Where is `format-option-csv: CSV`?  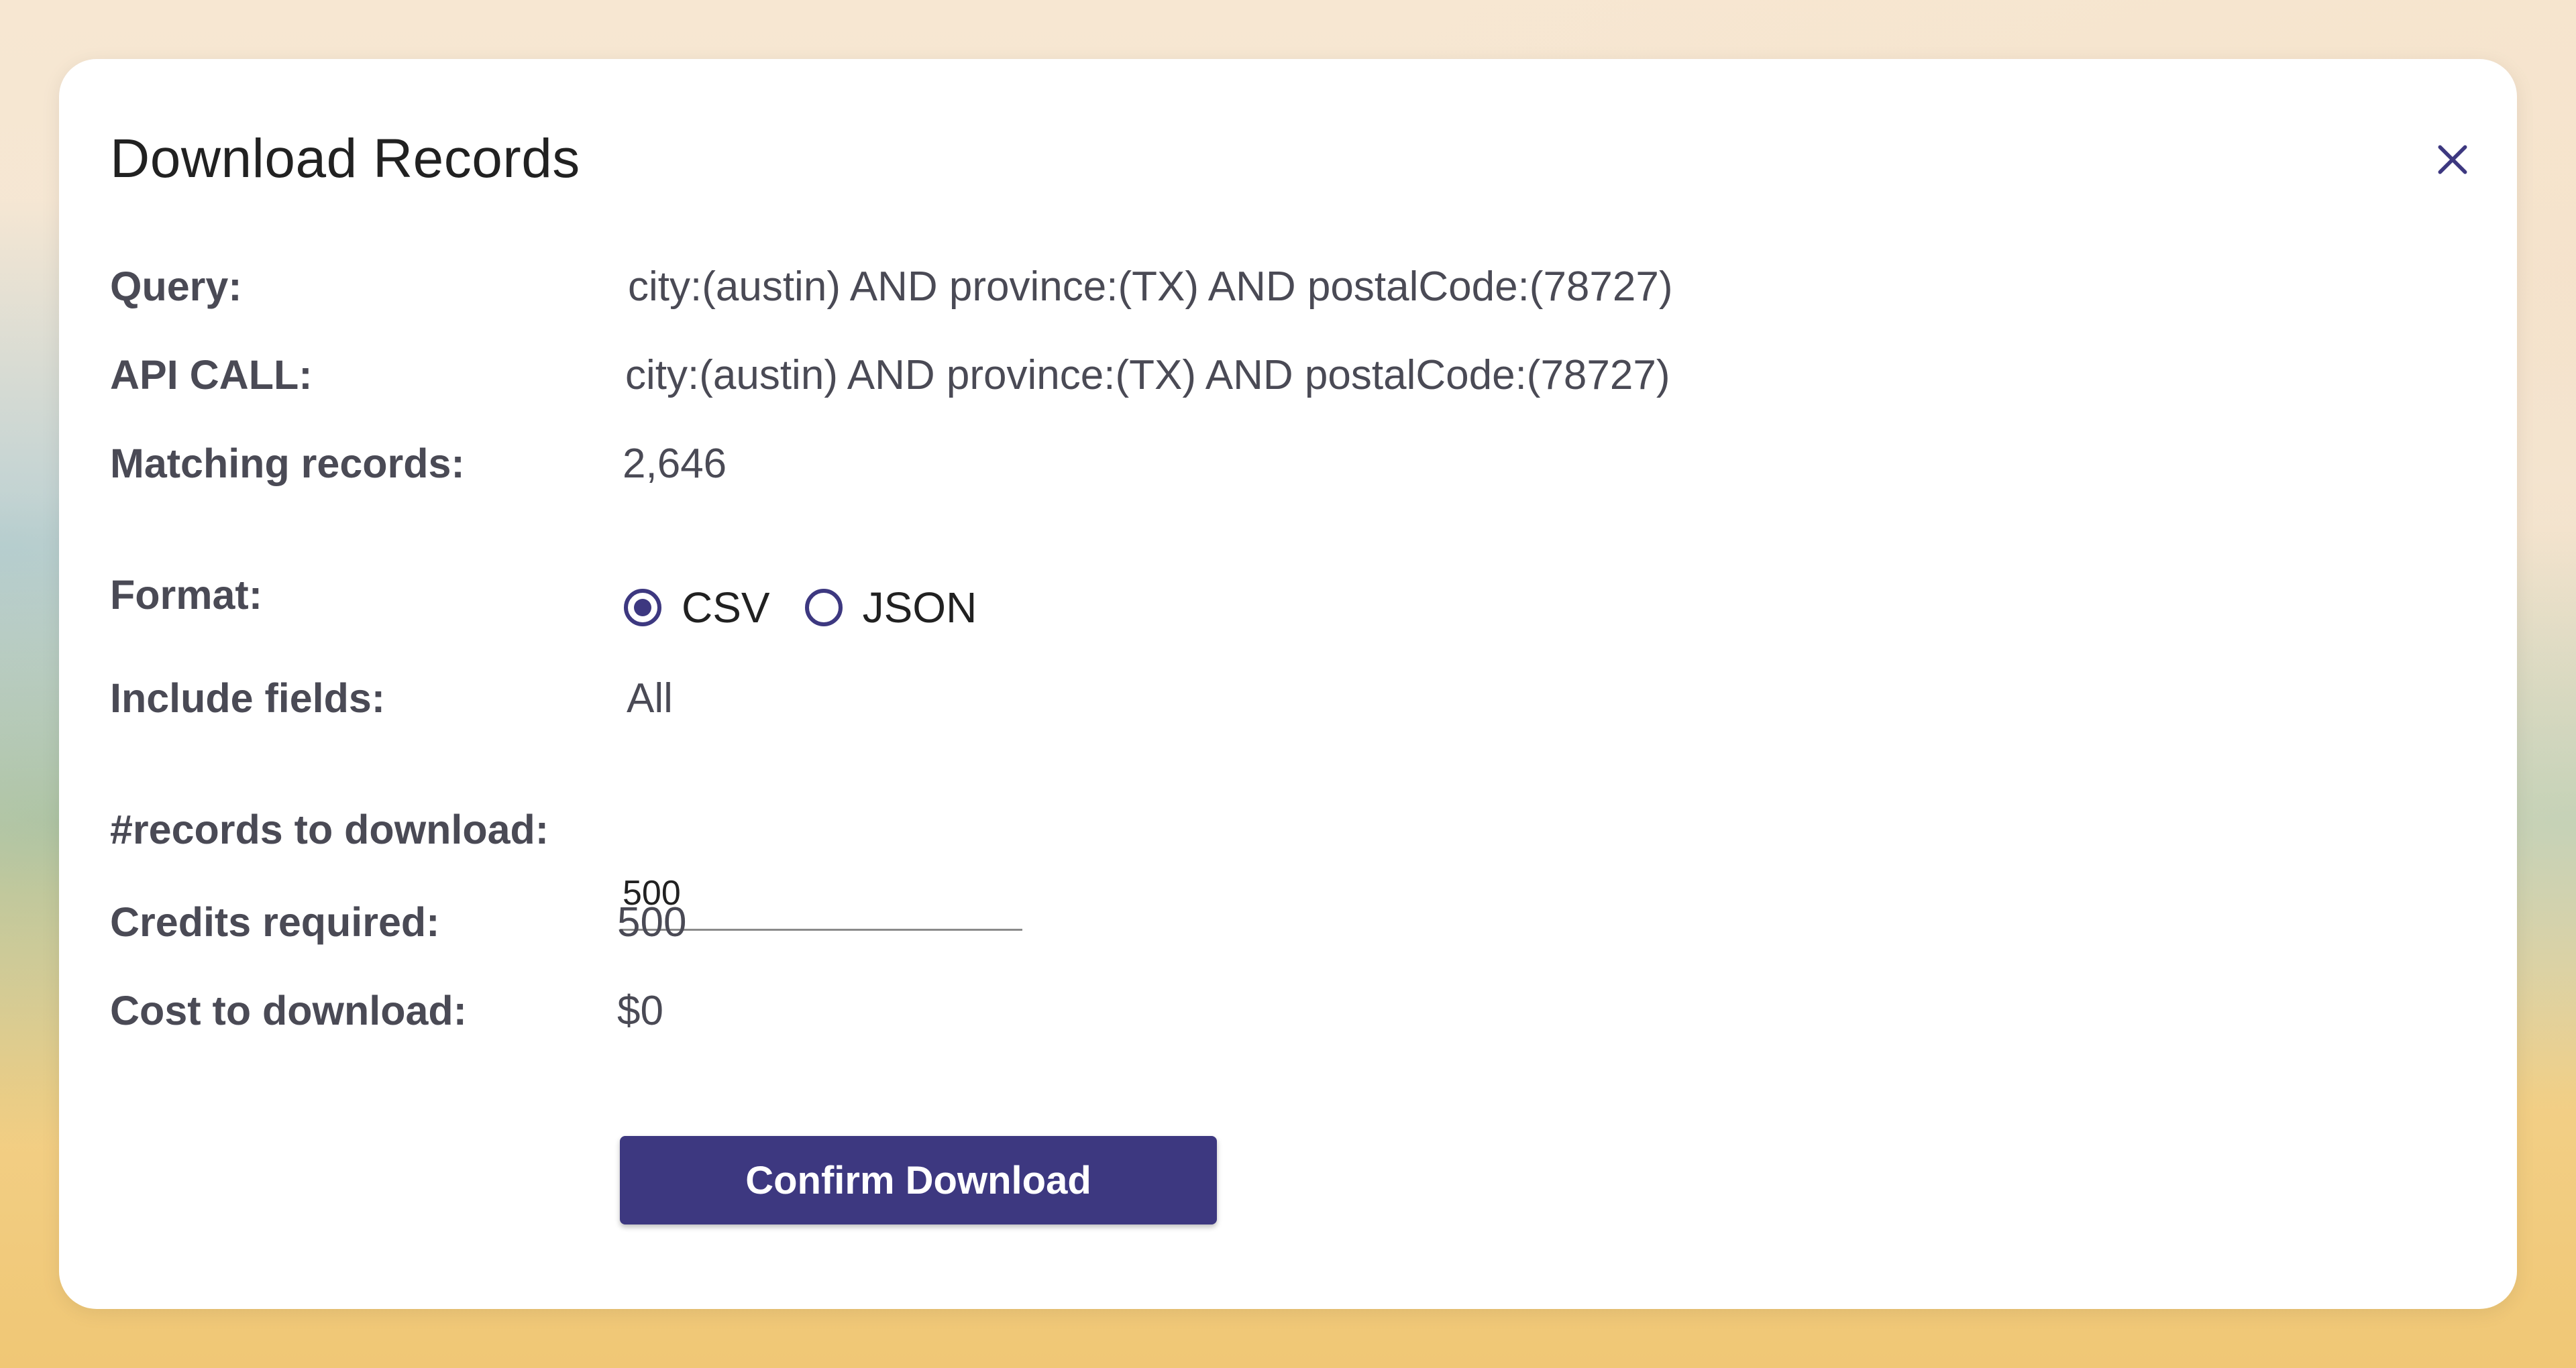
format-option-csv: CSV is located at coordinates (697, 607).